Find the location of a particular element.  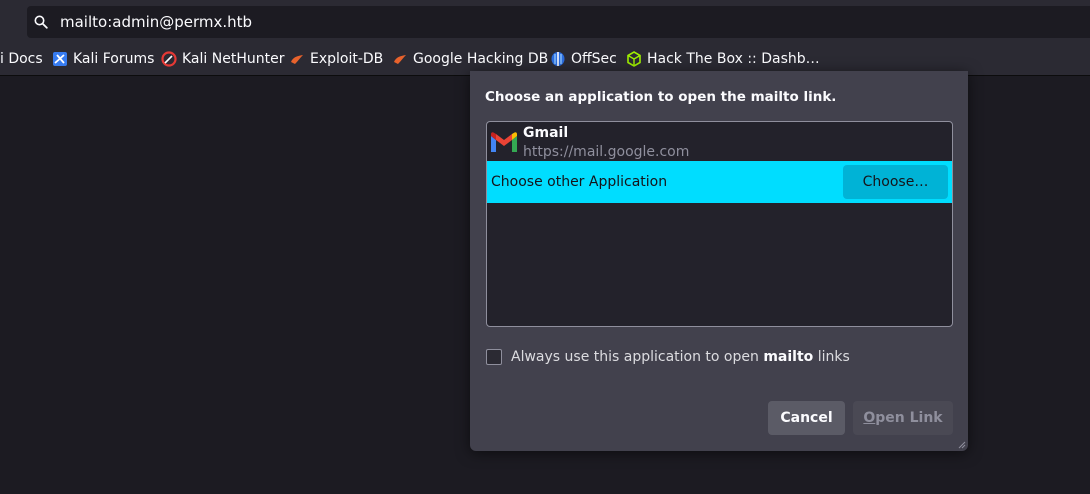

bookmark-kali-forums: Kali Forums is located at coordinates (103, 59).